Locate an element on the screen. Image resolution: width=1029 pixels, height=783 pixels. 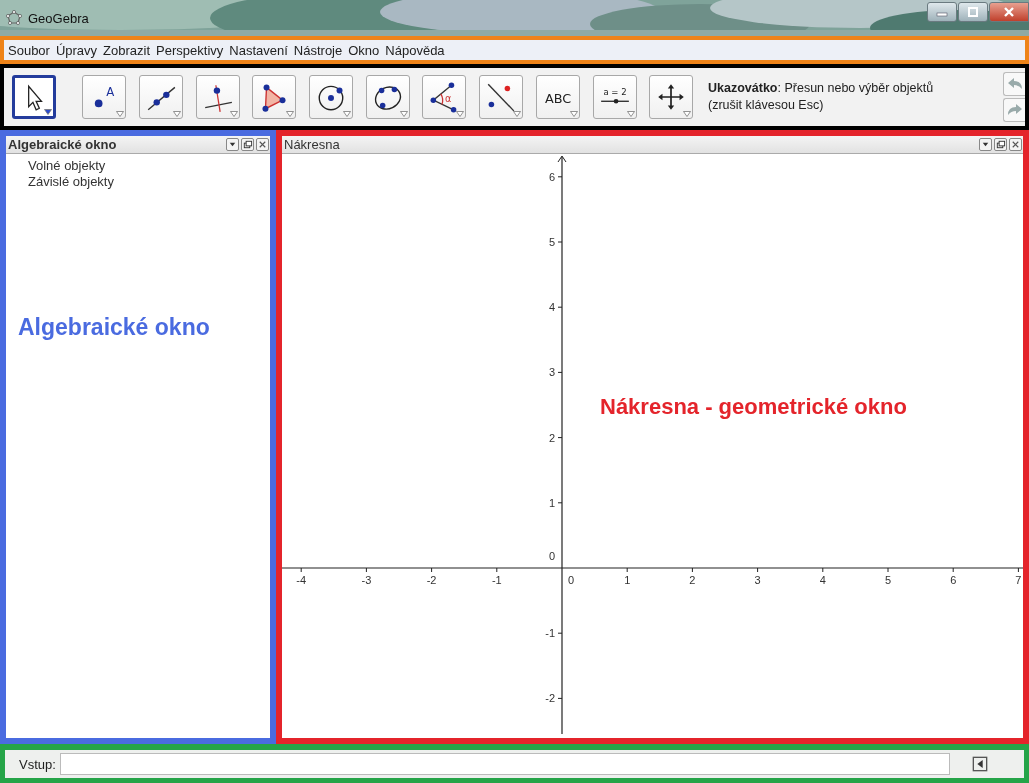
tree-item: Volné objekty is located at coordinates (149, 166).